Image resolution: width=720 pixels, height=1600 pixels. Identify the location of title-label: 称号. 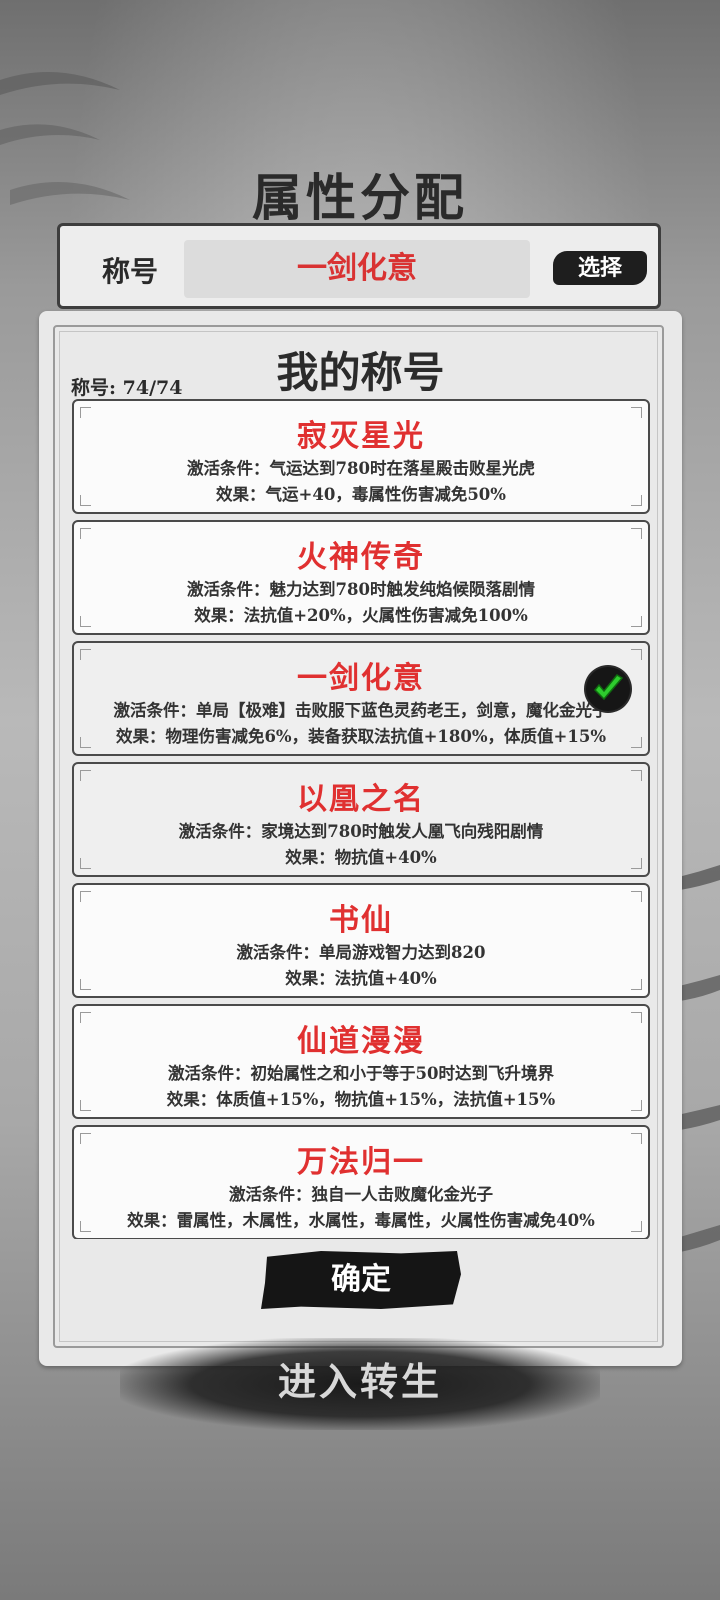
(130, 271).